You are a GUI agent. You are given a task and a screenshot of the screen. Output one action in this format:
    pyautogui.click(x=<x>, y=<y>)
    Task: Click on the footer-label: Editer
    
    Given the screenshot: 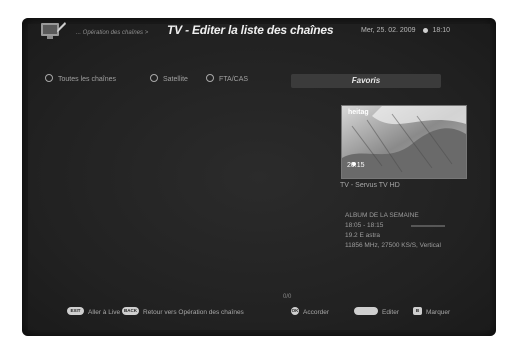 What is the action you would take?
    pyautogui.click(x=390, y=312)
    